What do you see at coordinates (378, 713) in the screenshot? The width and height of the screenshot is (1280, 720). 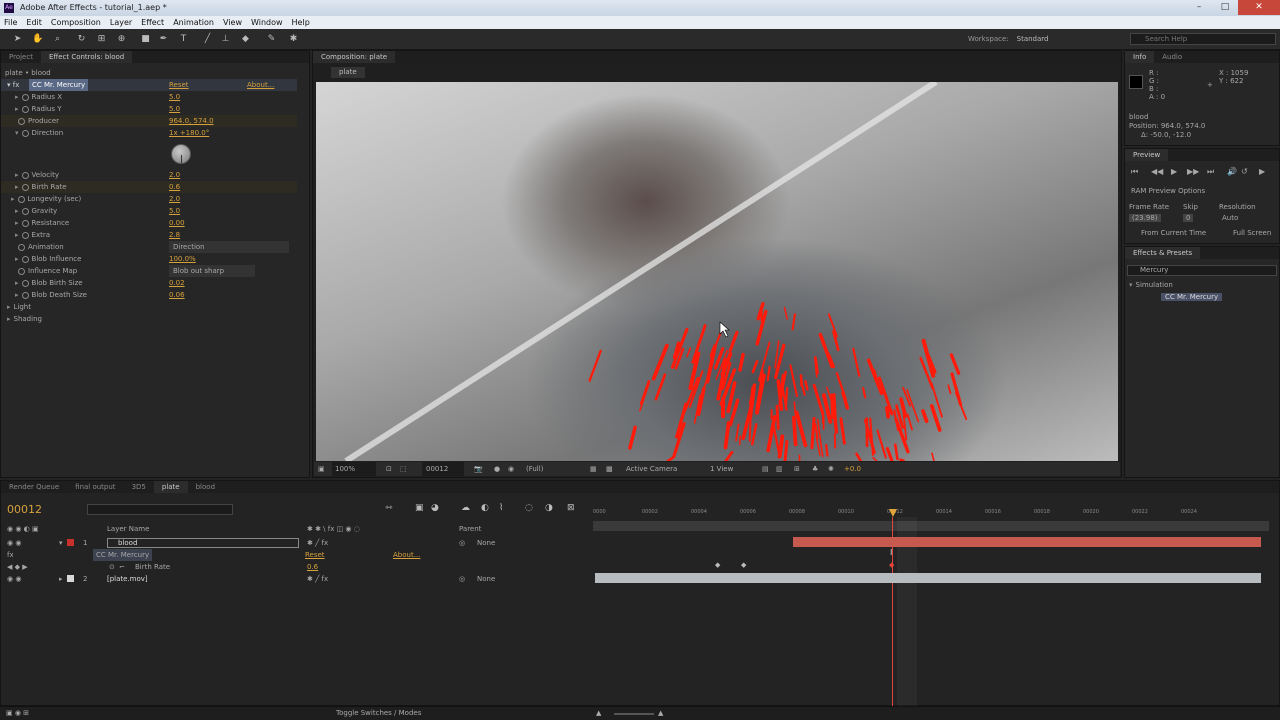 I see `toggle-switches-modes: Toggle Switches / Modes` at bounding box center [378, 713].